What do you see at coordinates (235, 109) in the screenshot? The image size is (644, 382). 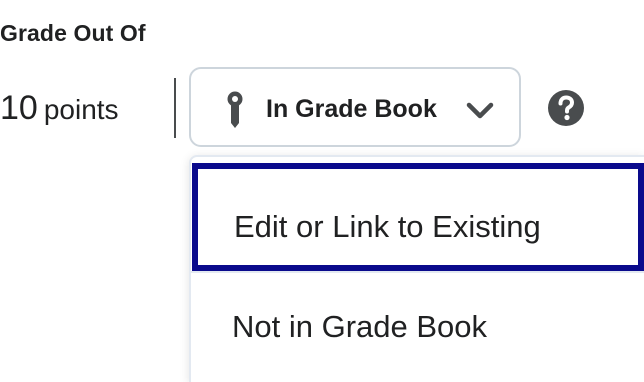 I see `pin-icon` at bounding box center [235, 109].